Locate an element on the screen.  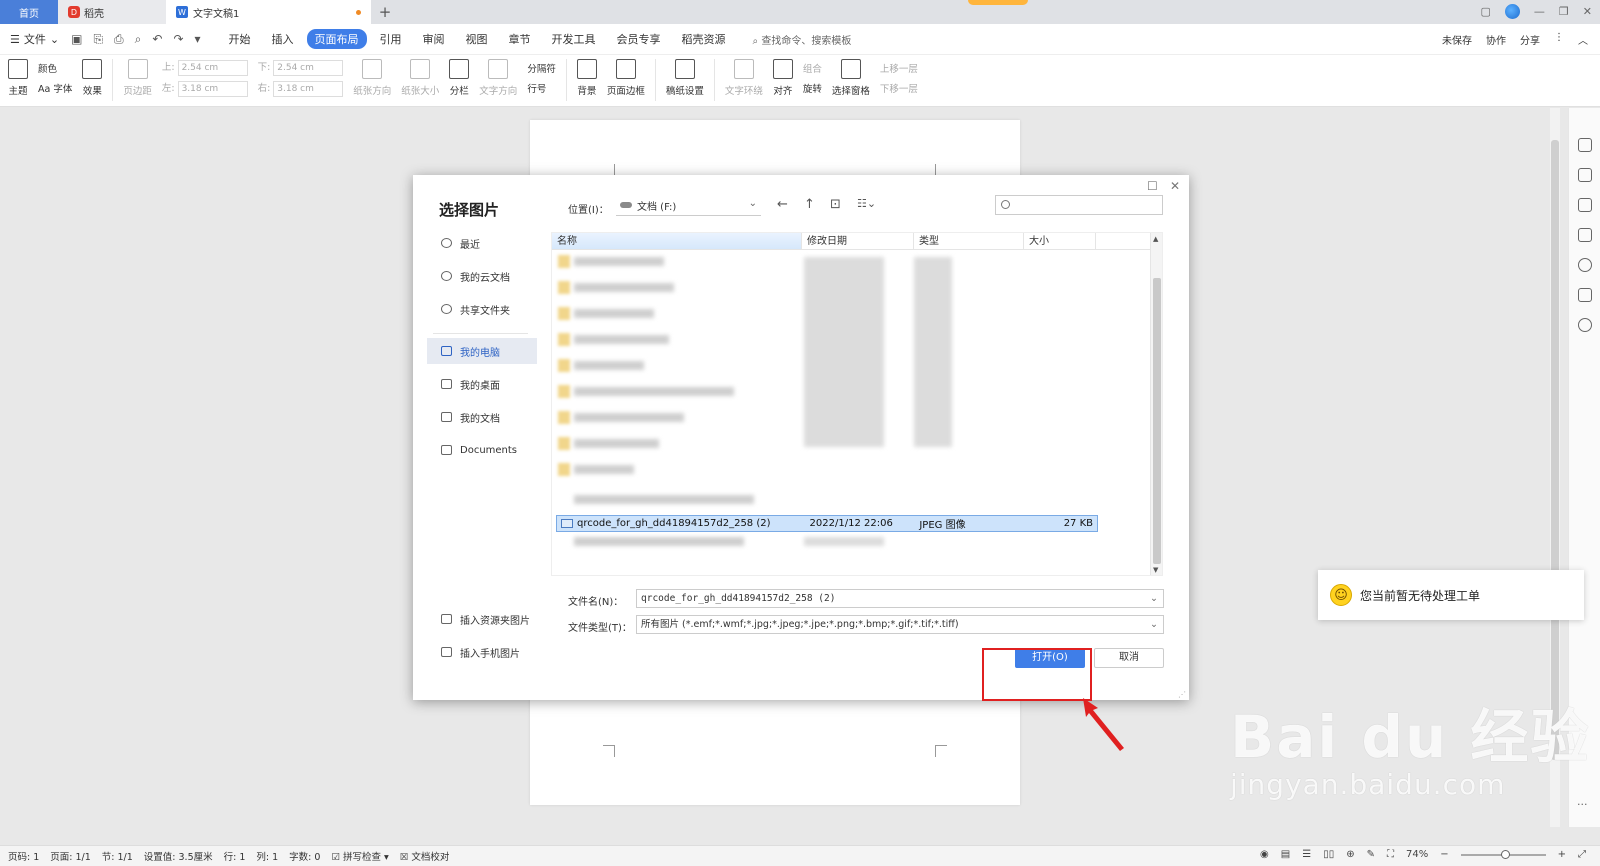
status-col: 列: 1 is located at coordinates (267, 856).